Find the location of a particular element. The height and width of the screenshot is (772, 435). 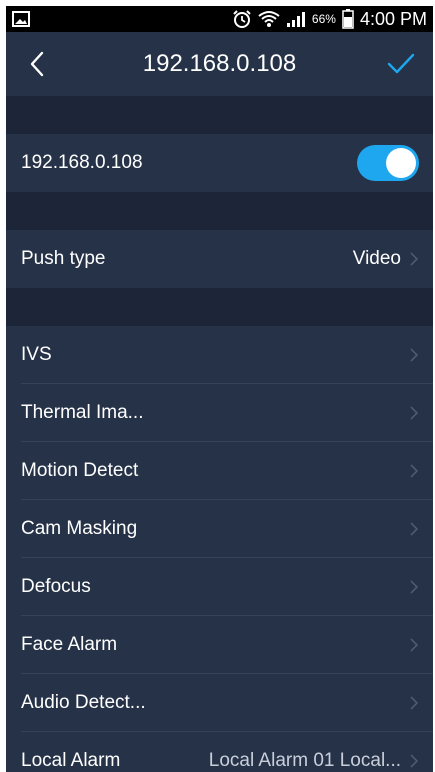

signal-icon is located at coordinates (295, 19).